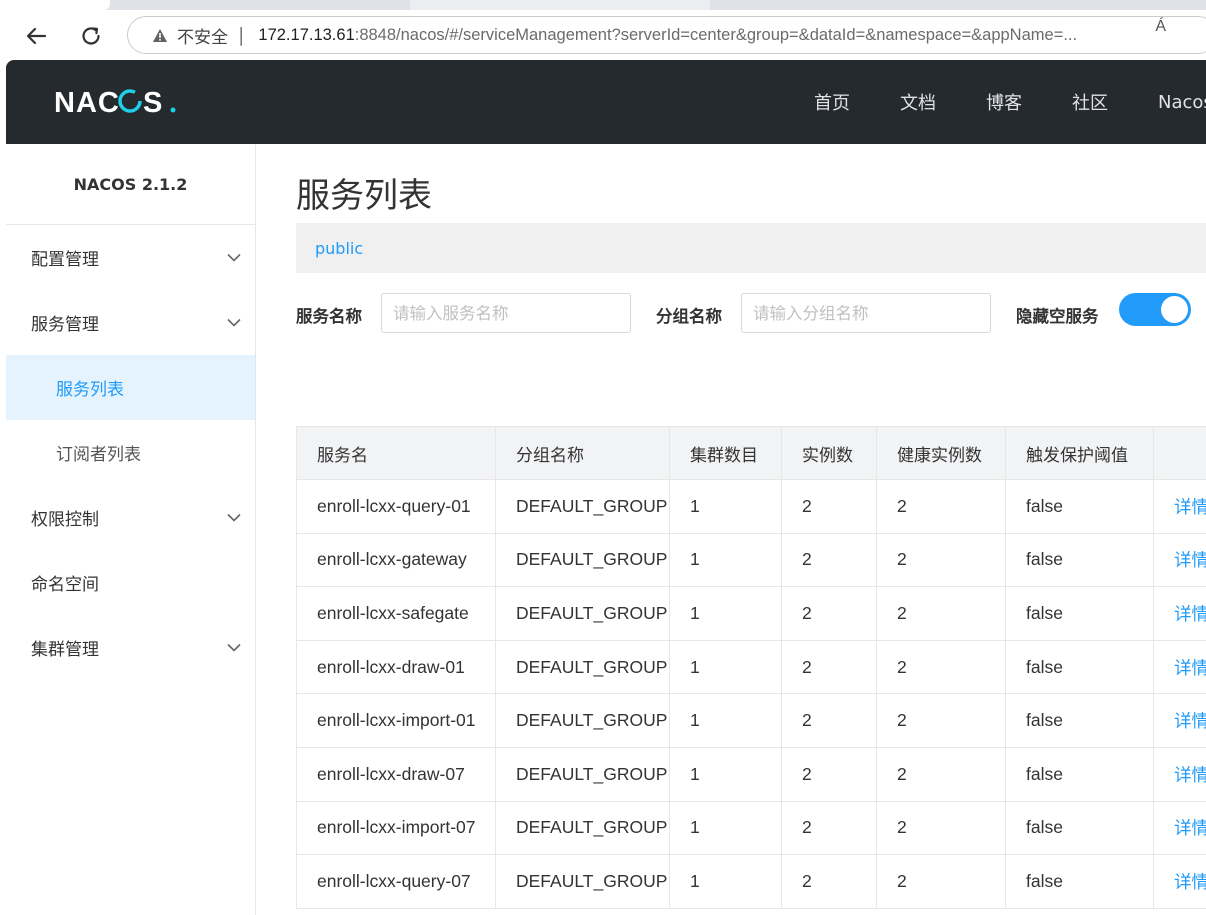 This screenshot has height=915, width=1206. Describe the element at coordinates (829, 881) in the screenshot. I see `cell-instance-count: 2` at that location.